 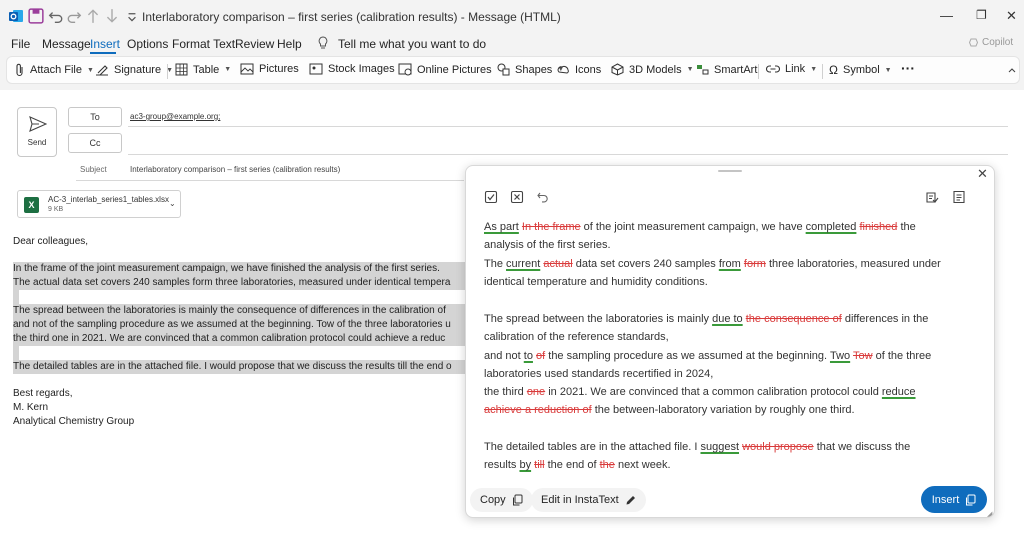 What do you see at coordinates (908, 68) in the screenshot?
I see `more-options-button: ···` at bounding box center [908, 68].